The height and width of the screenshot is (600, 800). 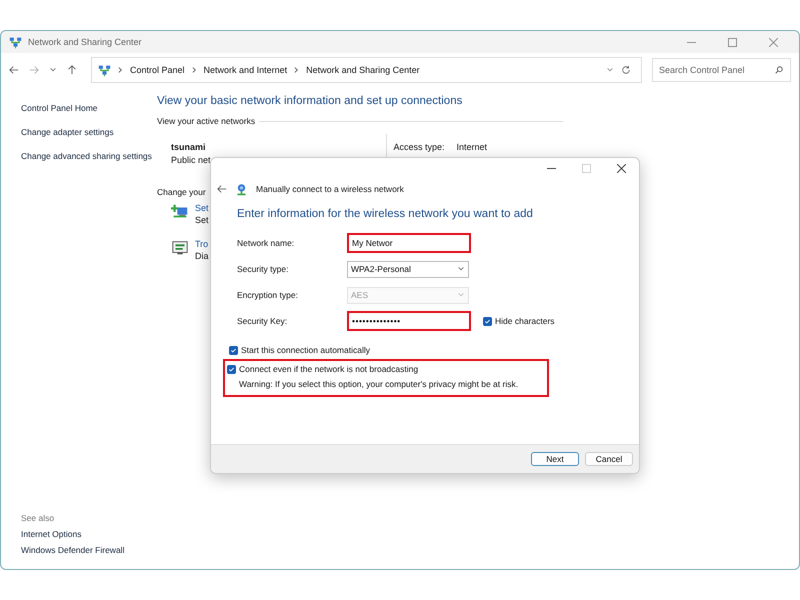 What do you see at coordinates (626, 70) in the screenshot?
I see `refresh-icon` at bounding box center [626, 70].